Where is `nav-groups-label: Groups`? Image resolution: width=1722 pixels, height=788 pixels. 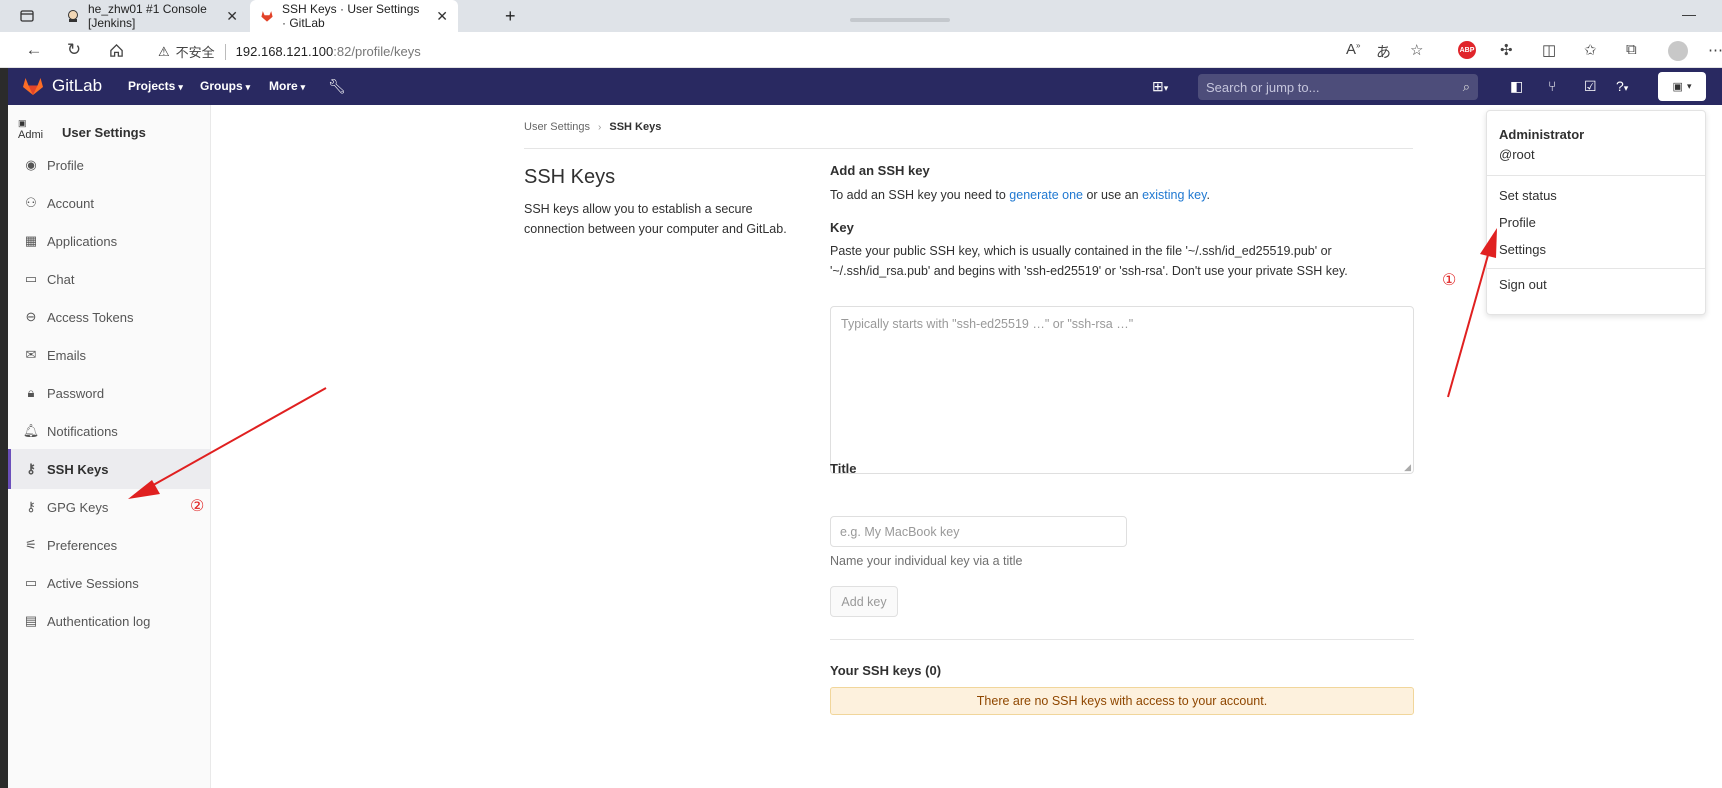
nav-groups-label: Groups is located at coordinates (221, 86).